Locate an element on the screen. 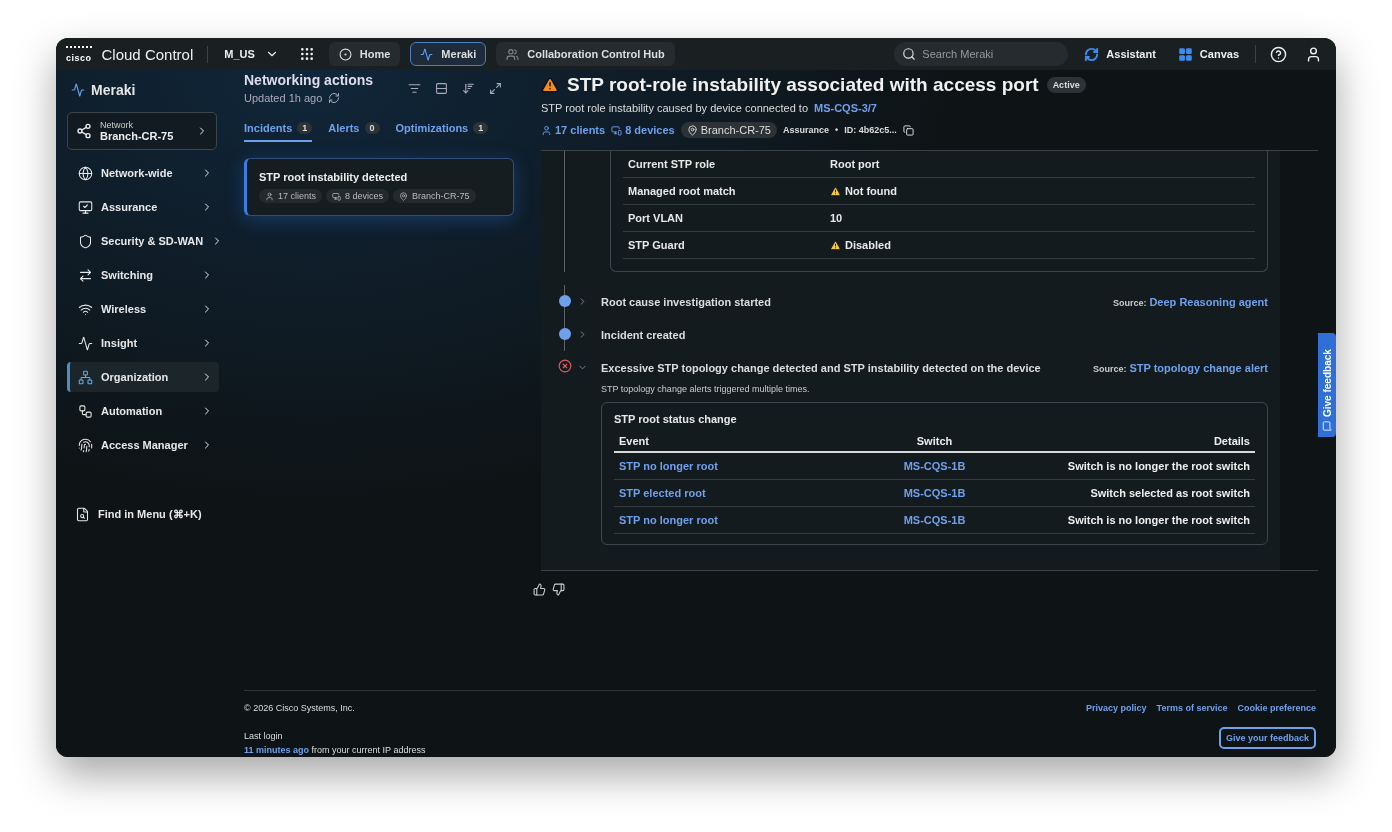  event-title: Root cause investigation started is located at coordinates (686, 301).